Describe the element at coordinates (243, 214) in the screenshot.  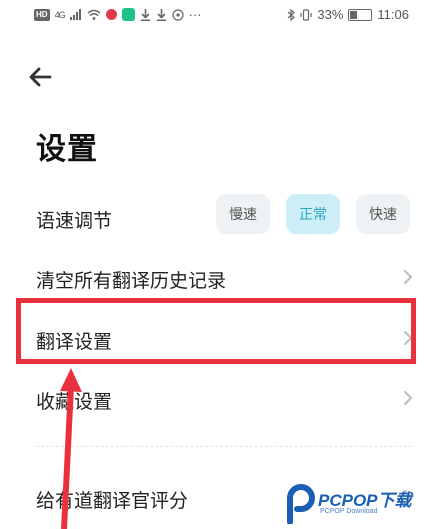
I see `speed-slow-button: 慢速` at that location.